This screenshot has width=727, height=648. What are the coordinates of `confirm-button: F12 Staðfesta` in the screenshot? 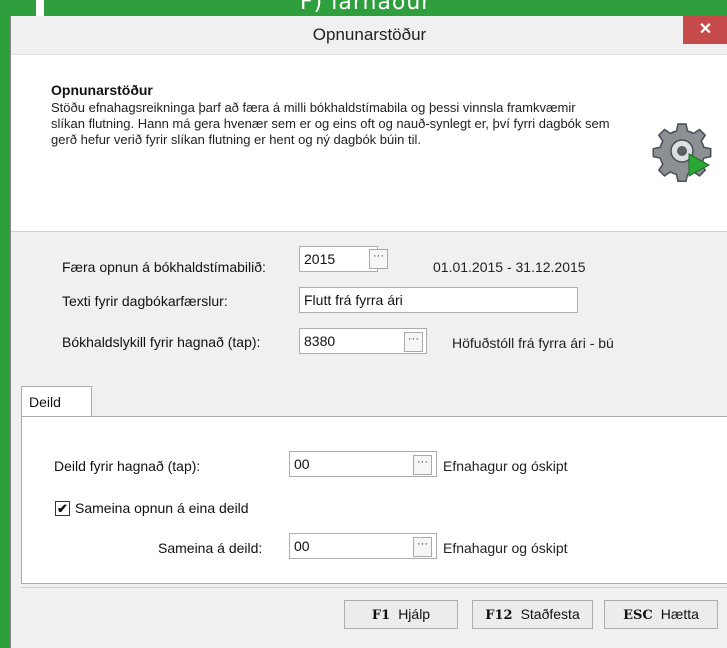 It's located at (532, 614).